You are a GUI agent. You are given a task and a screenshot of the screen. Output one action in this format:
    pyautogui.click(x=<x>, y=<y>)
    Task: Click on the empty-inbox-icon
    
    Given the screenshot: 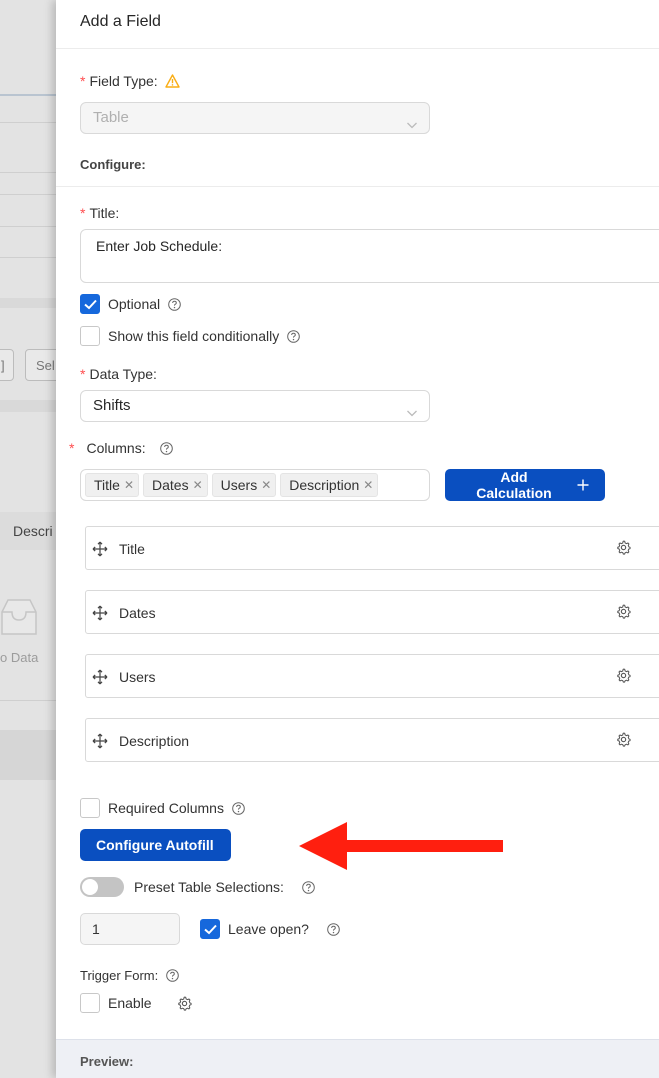 What is the action you would take?
    pyautogui.click(x=20, y=620)
    